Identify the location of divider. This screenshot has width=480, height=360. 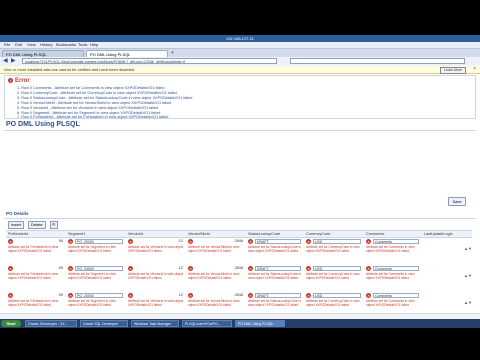
(240, 130).